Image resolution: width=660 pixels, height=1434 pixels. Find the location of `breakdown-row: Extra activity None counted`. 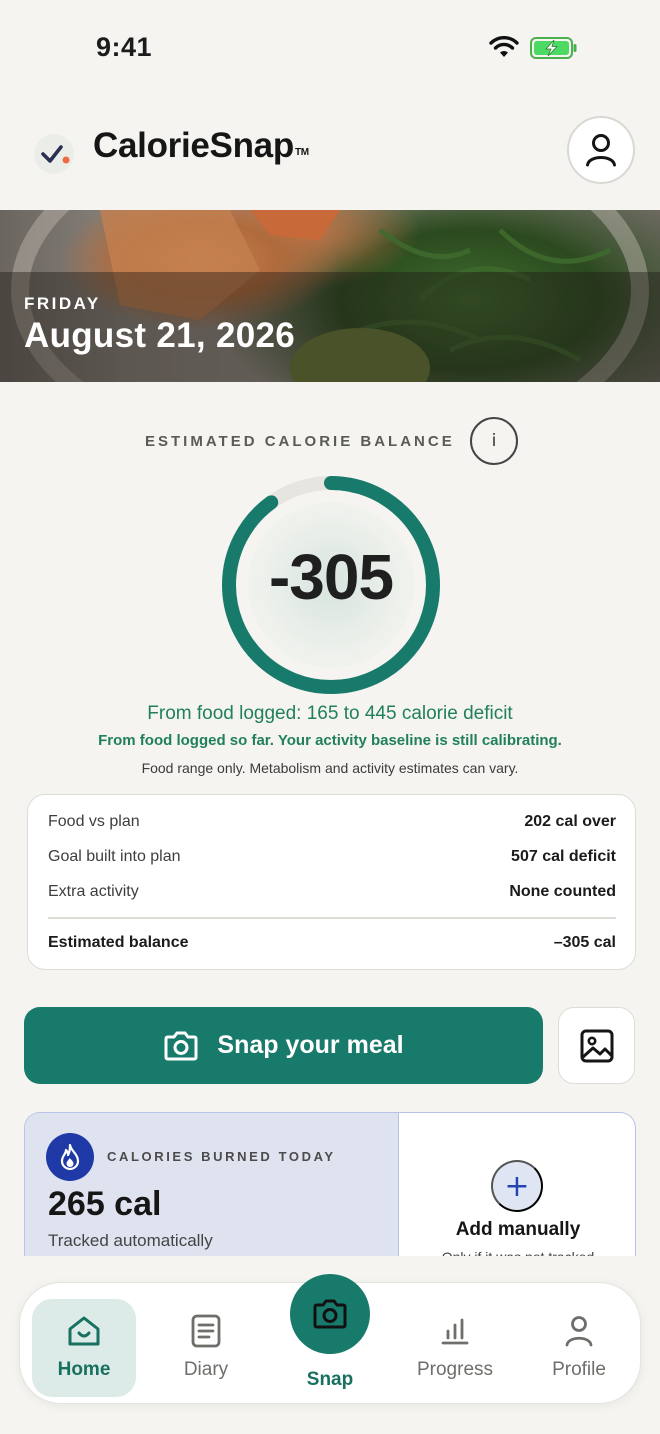

breakdown-row: Extra activity None counted is located at coordinates (332, 892).